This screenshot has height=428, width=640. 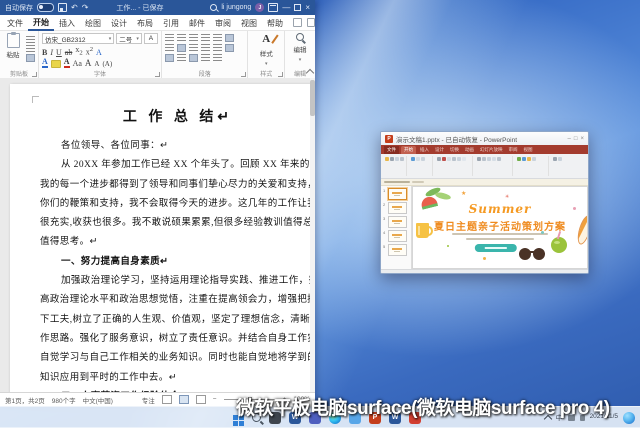 What do you see at coordinates (217, 57) in the screenshot?
I see `pilcrow-icon` at bounding box center [217, 57].